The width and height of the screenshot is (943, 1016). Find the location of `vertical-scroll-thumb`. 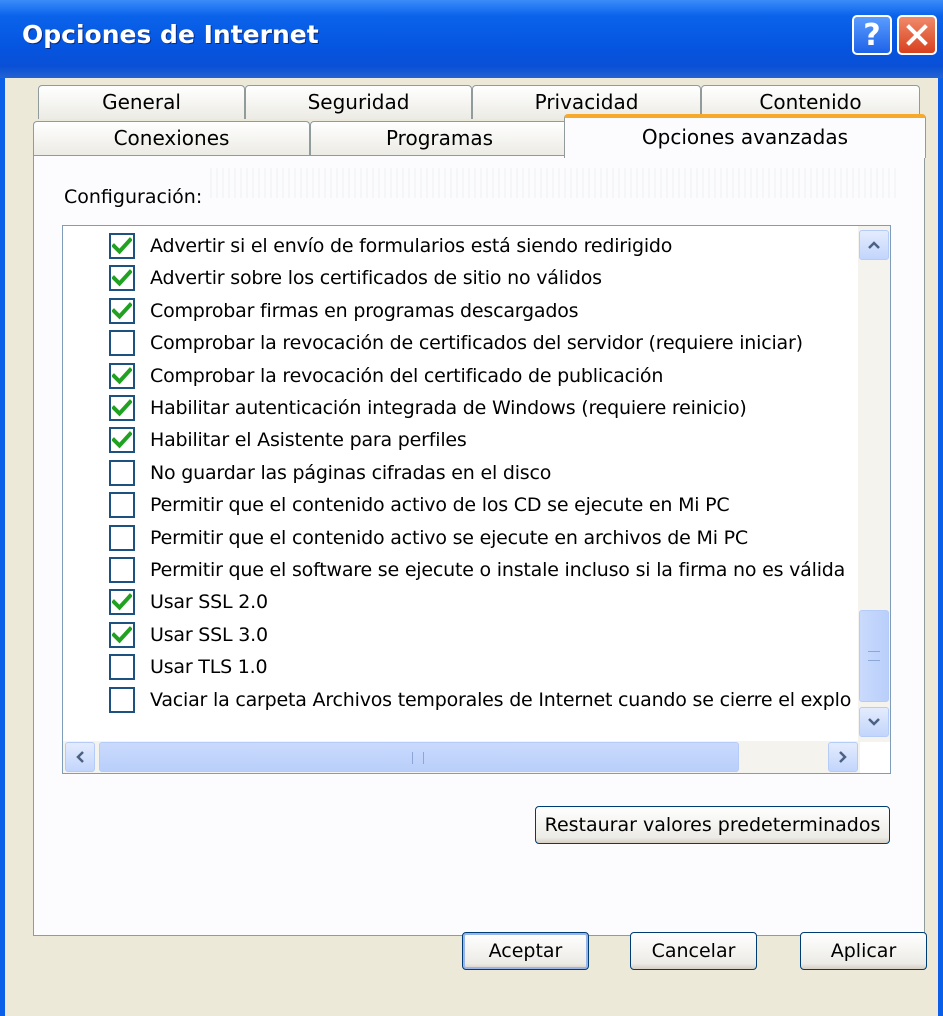

vertical-scroll-thumb is located at coordinates (874, 656).